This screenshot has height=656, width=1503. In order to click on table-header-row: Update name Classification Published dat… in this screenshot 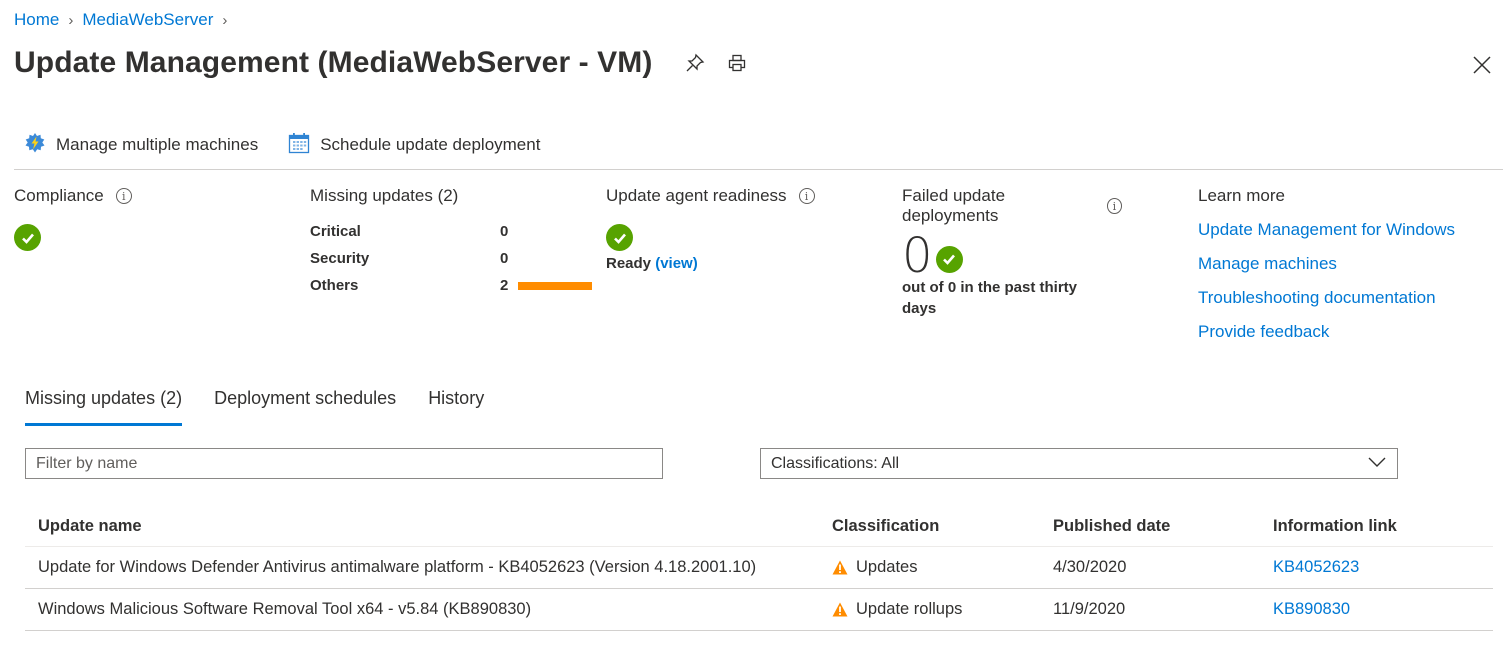, I will do `click(759, 526)`.